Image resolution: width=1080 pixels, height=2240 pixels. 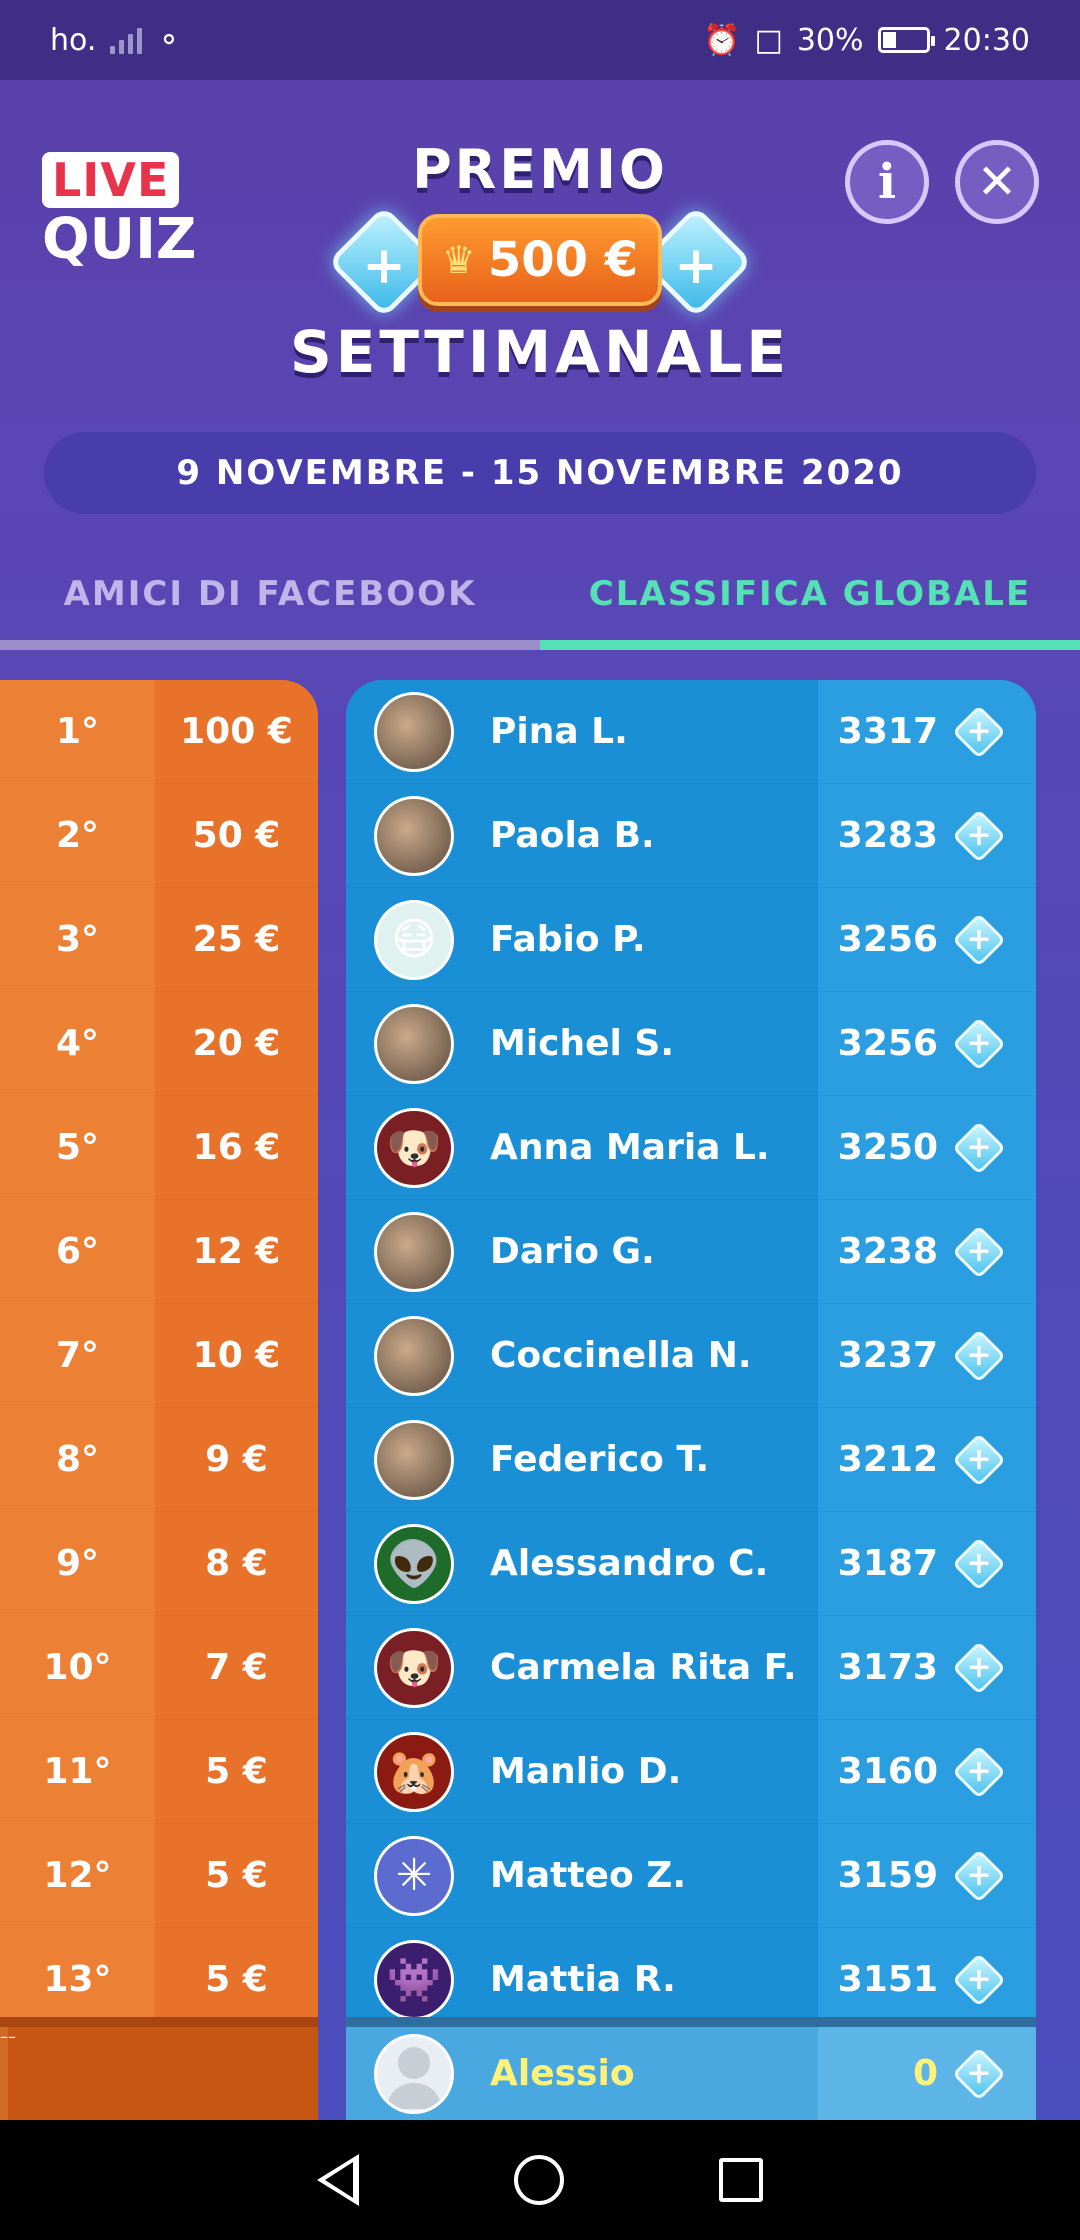 I want to click on info-button: i, so click(x=887, y=182).